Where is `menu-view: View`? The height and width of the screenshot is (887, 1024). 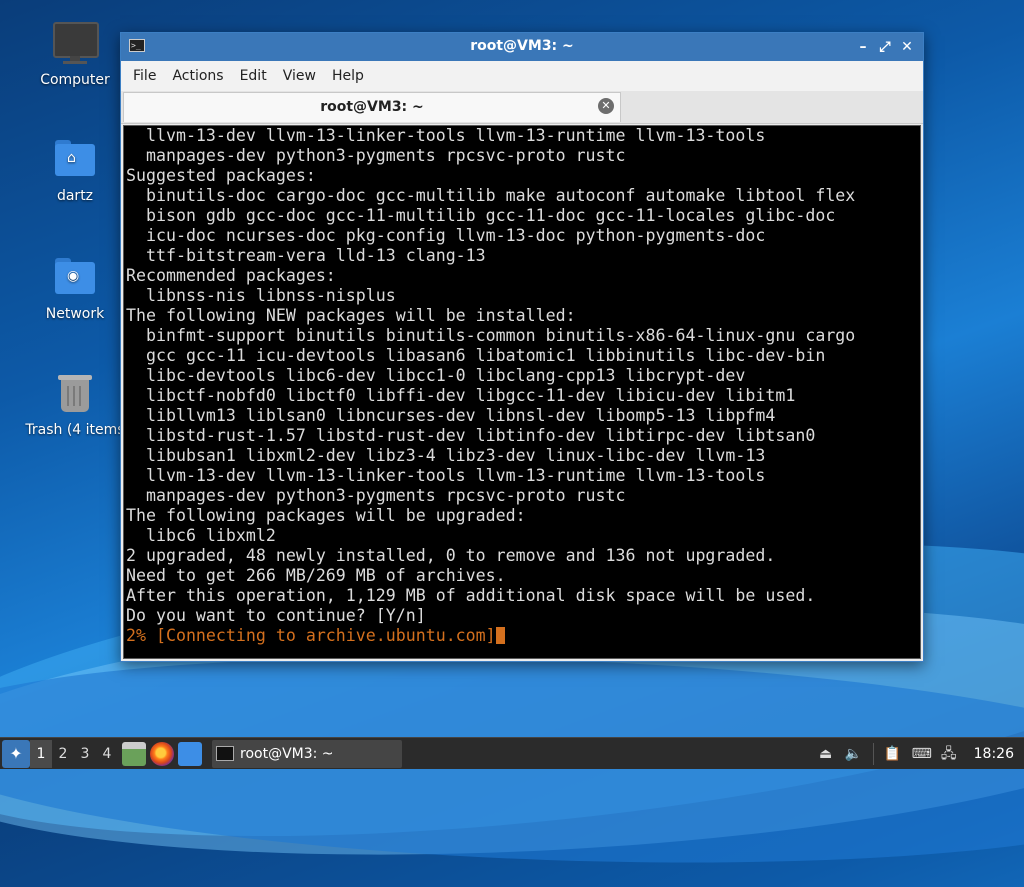
menu-view: View is located at coordinates (299, 76).